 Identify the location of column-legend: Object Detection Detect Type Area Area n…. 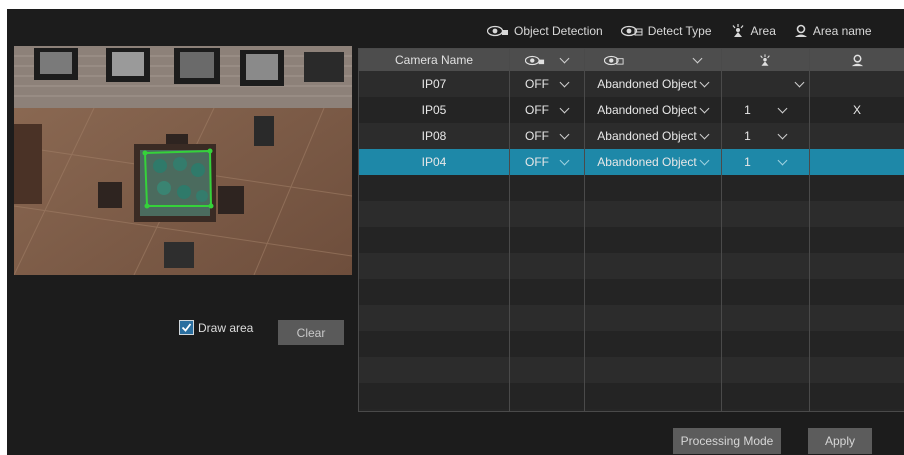
(688, 31).